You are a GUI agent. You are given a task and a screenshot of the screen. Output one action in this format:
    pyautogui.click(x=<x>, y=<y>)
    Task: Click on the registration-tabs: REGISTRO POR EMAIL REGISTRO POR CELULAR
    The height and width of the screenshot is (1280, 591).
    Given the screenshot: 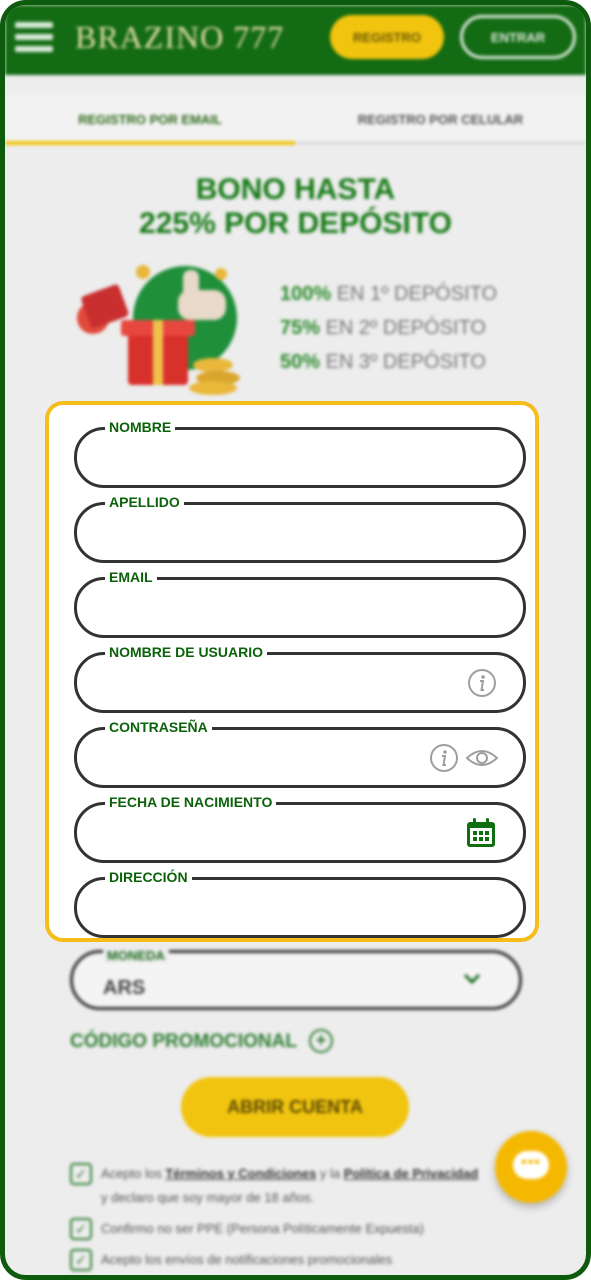 What is the action you would take?
    pyautogui.click(x=295, y=119)
    